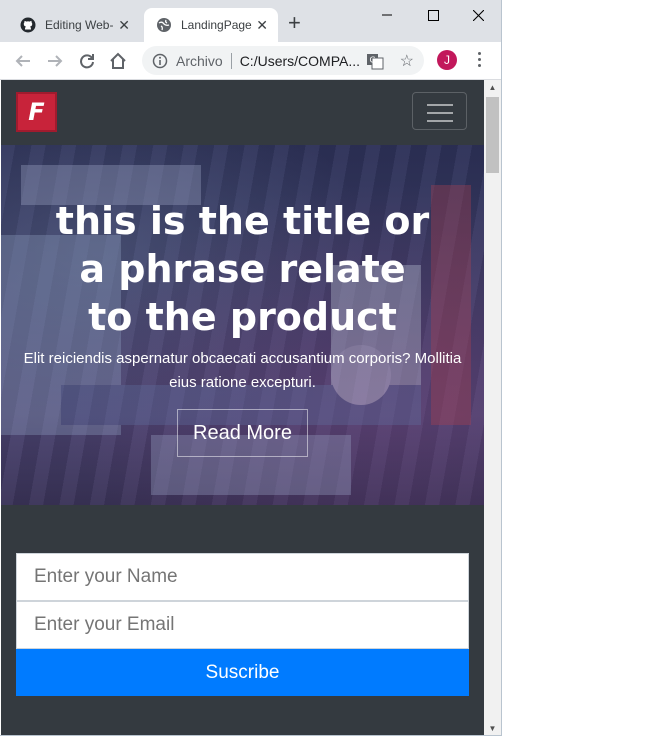 The width and height of the screenshot is (660, 739). What do you see at coordinates (160, 61) in the screenshot?
I see `info-icon` at bounding box center [160, 61].